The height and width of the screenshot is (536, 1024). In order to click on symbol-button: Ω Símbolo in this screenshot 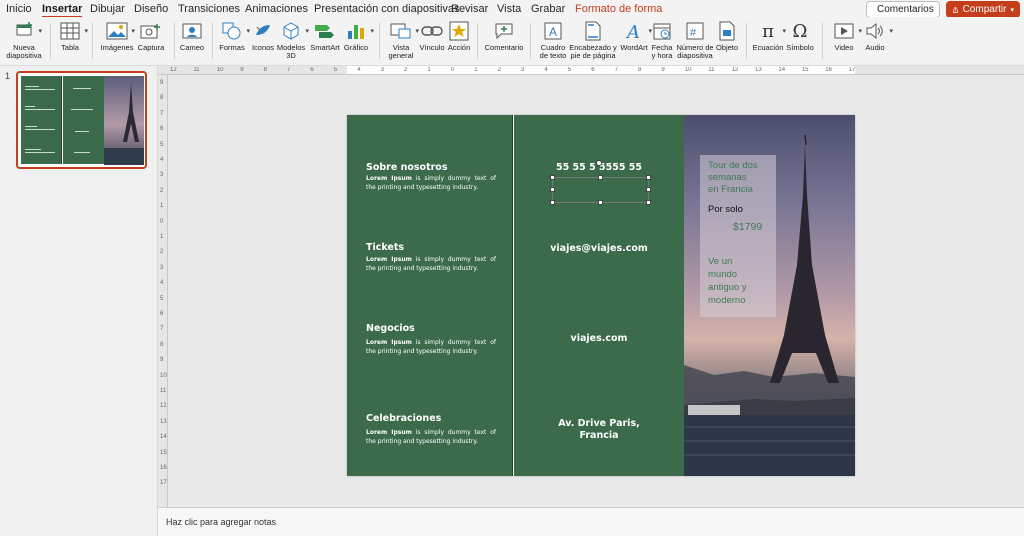, I will do `click(800, 36)`.